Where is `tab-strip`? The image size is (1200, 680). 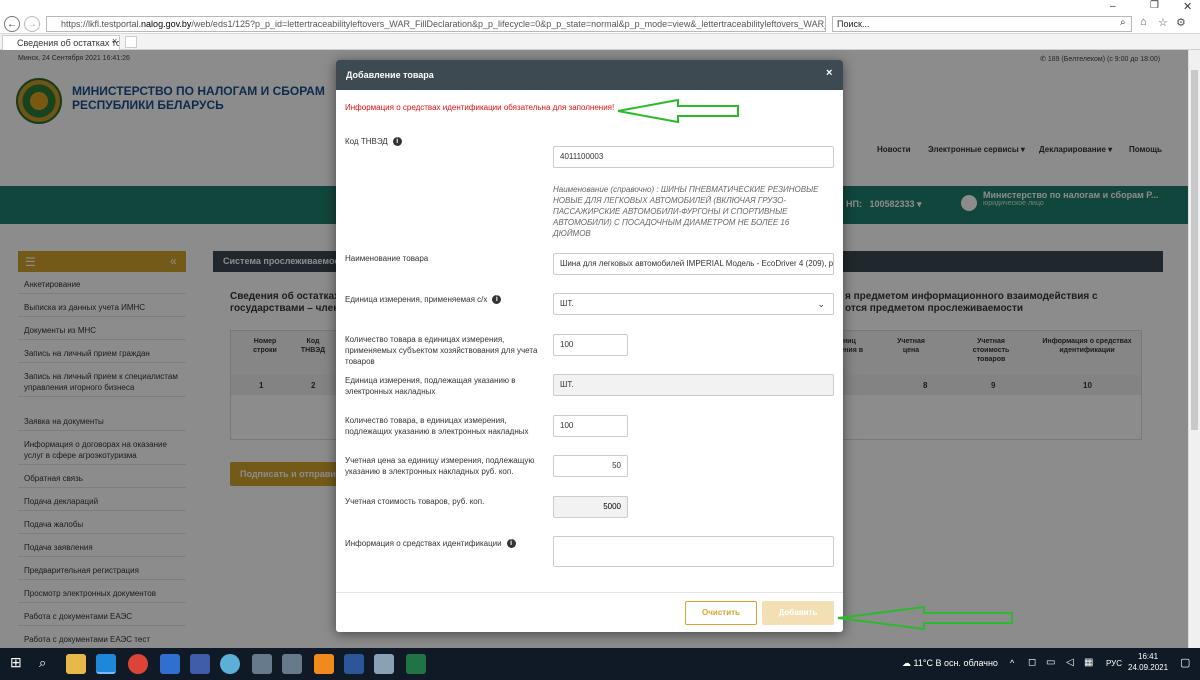
tab-strip is located at coordinates (600, 42).